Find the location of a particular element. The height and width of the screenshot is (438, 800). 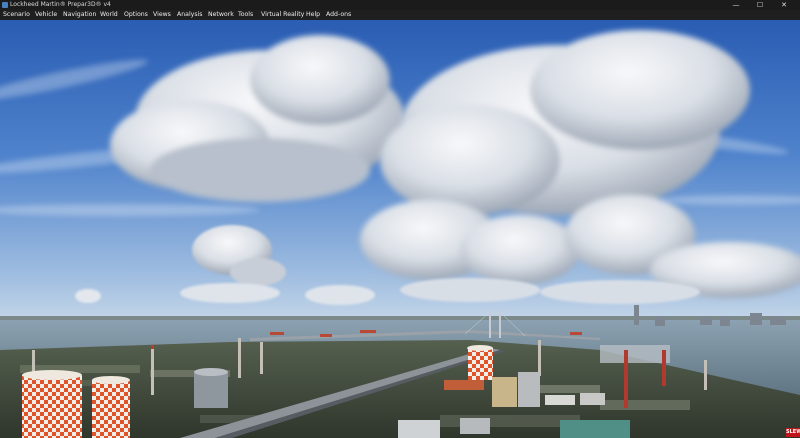

storage-tank-large is located at coordinates (52, 404).